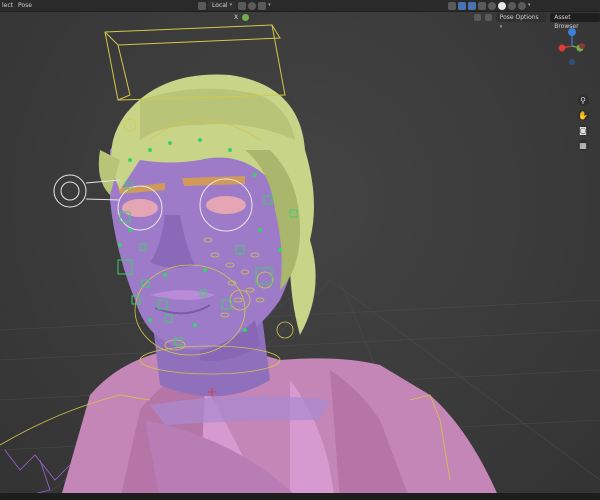 Image resolution: width=600 pixels, height=500 pixels. I want to click on orientation-icon, so click(202, 5).